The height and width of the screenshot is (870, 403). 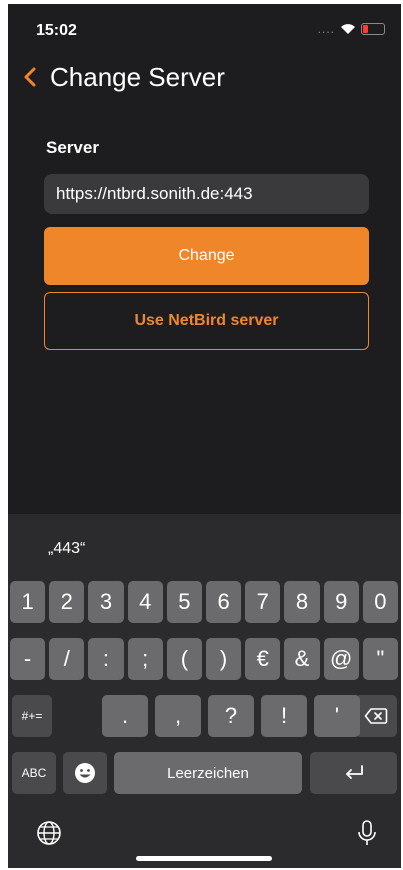 I want to click on change-button: Change, so click(x=206, y=256).